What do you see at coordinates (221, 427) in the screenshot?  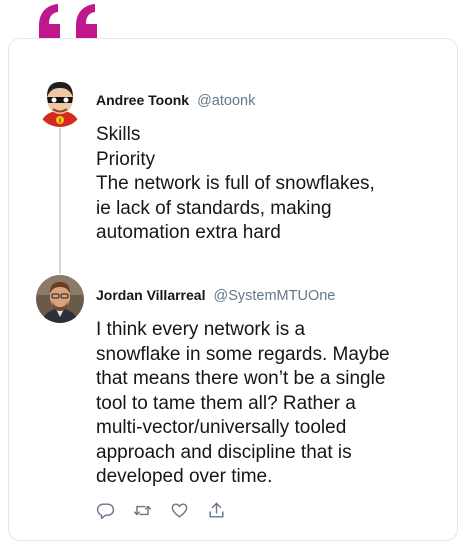 I see `tweet-line: multi-vector/universally tooled` at bounding box center [221, 427].